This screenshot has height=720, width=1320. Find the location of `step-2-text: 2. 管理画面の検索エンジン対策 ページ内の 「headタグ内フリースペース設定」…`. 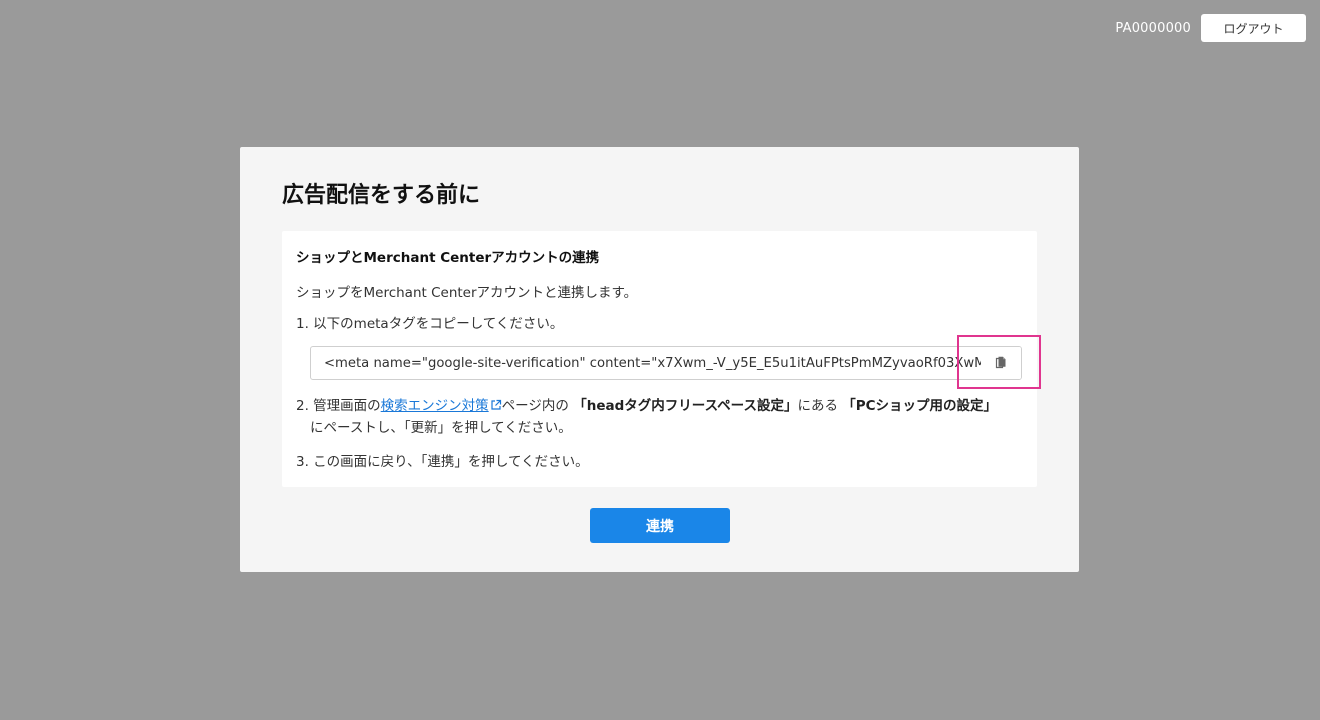

step-2-text: 2. 管理画面の検索エンジン対策 ページ内の 「headタグ内フリースペース設定」… is located at coordinates (646, 417).